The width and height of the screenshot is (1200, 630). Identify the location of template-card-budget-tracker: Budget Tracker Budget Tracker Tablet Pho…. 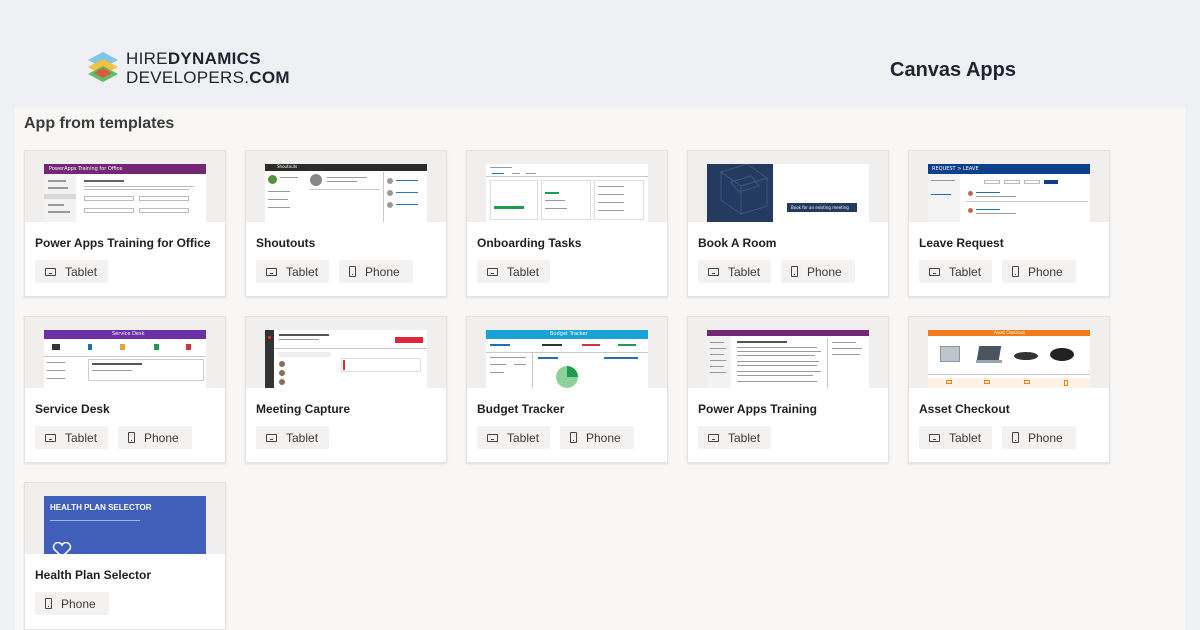
(567, 389).